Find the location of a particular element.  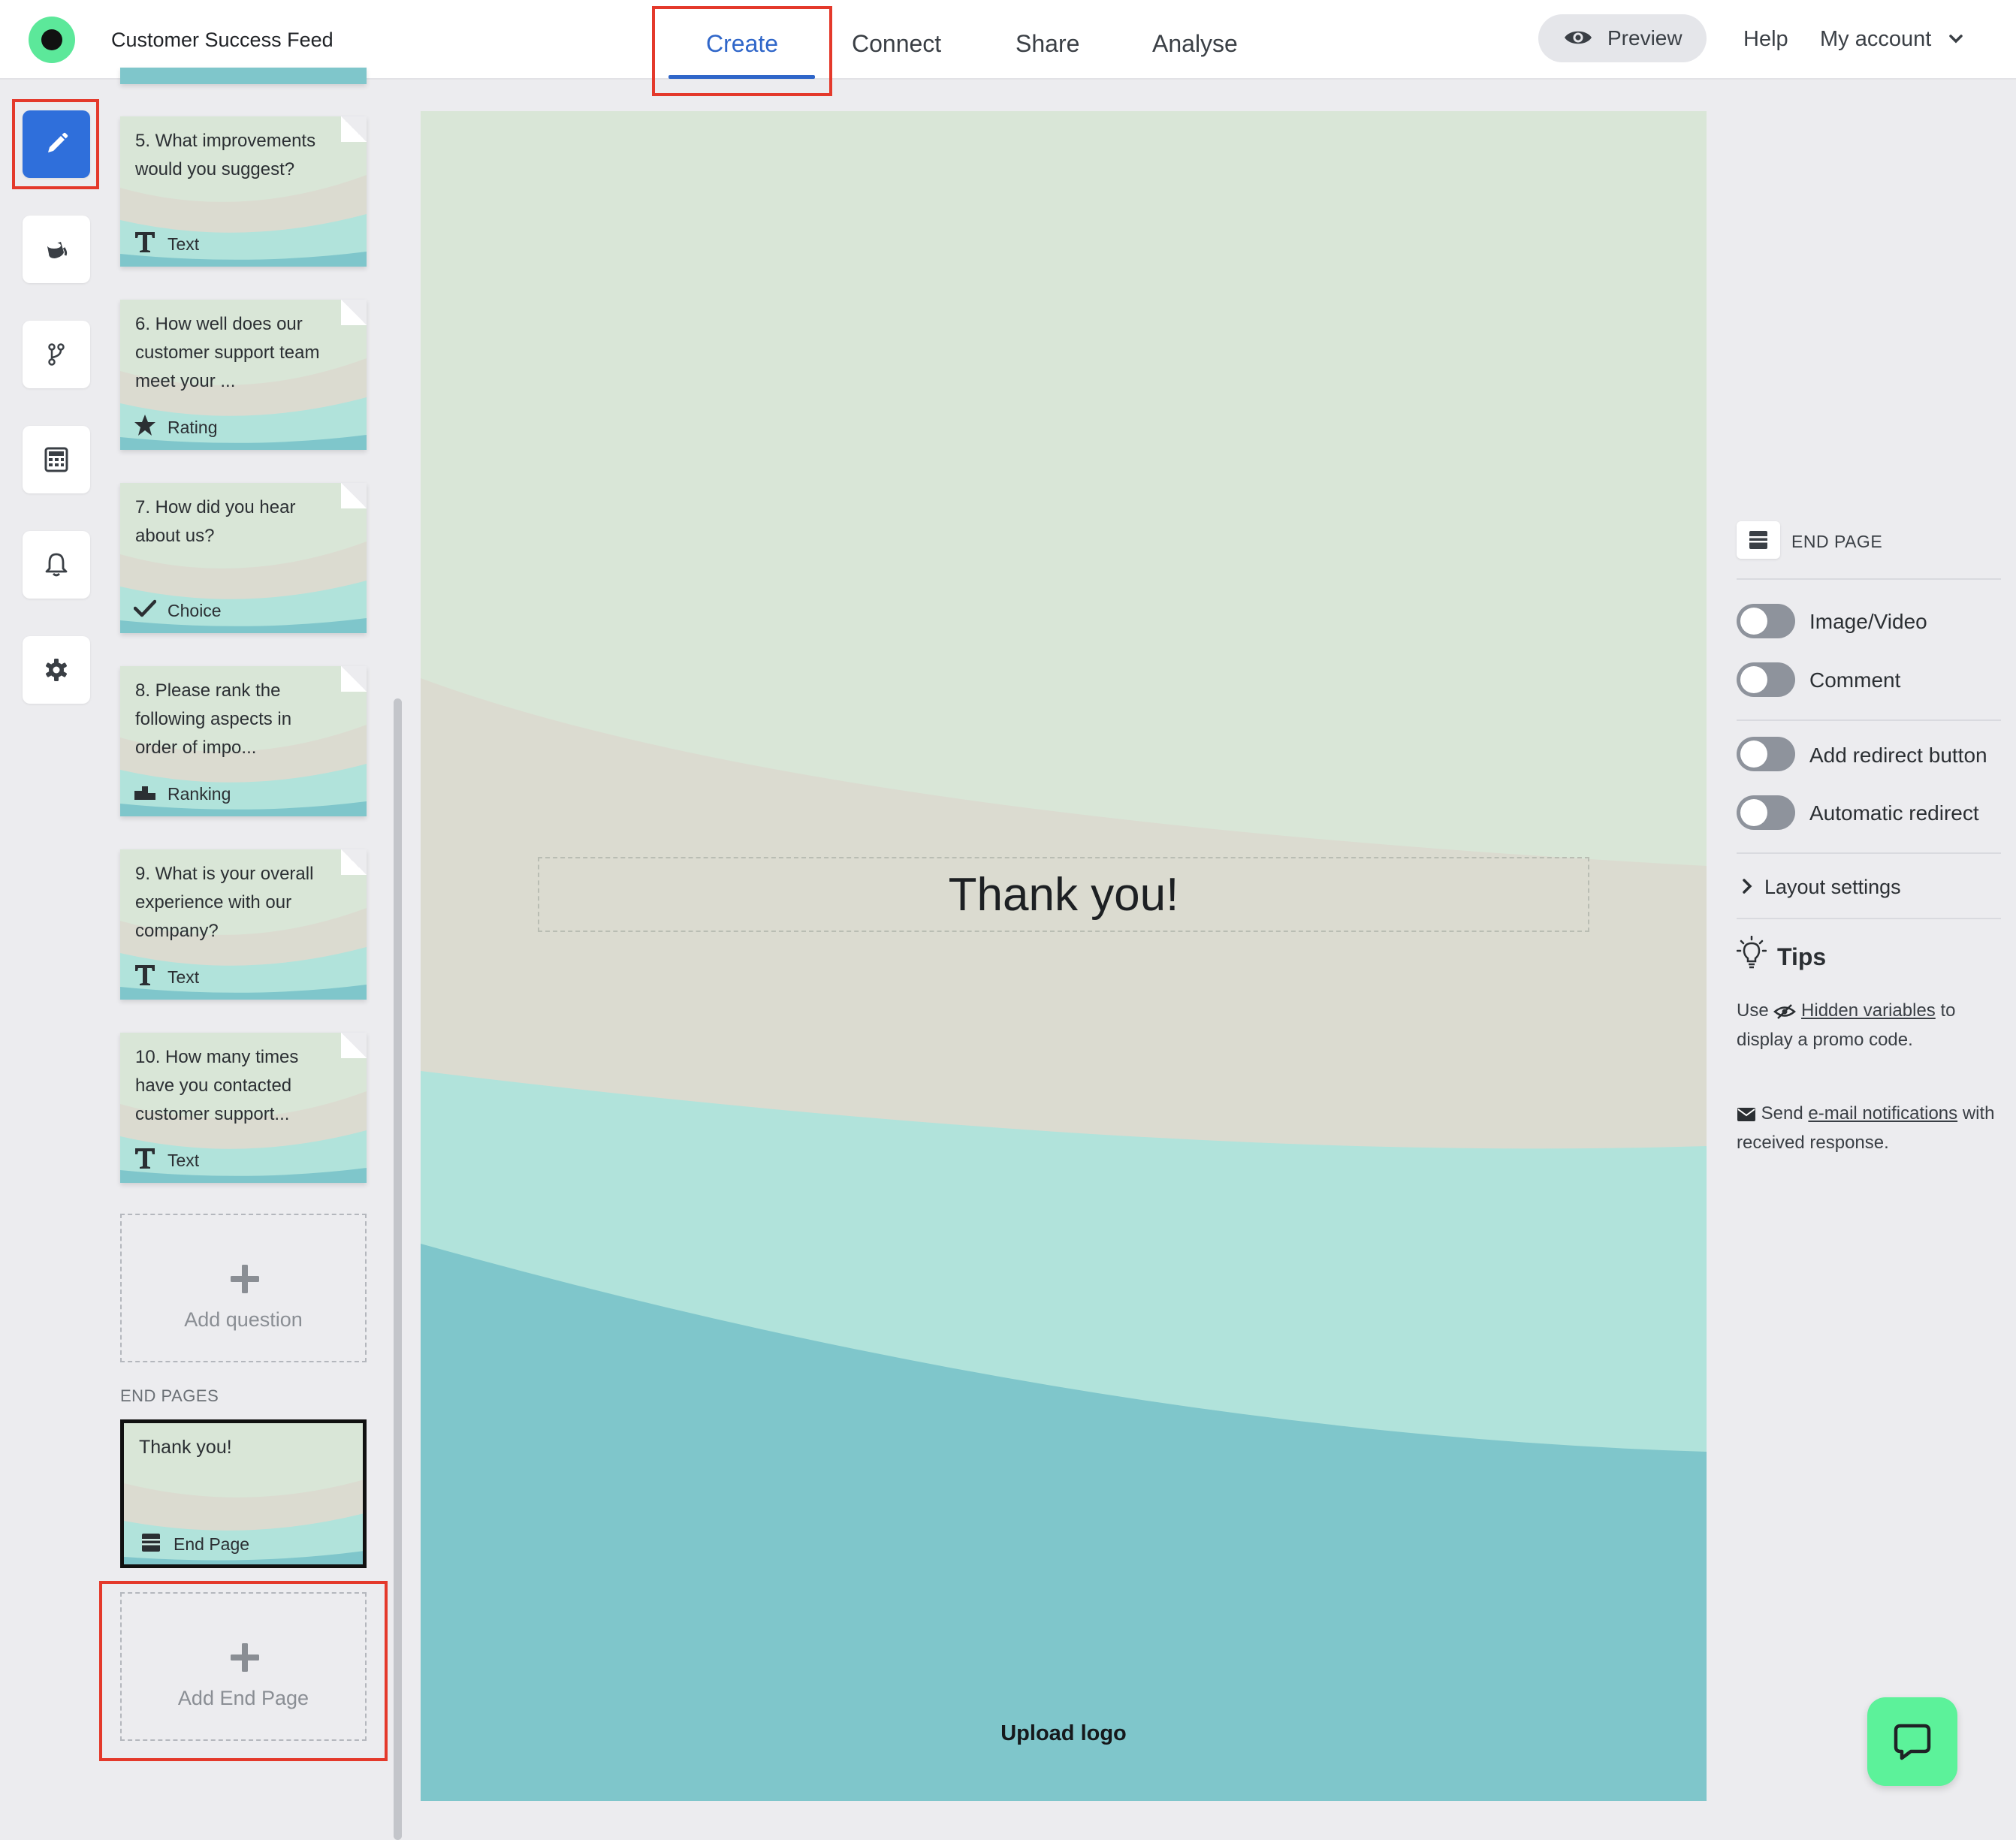

rail-design-button is located at coordinates (56, 250).